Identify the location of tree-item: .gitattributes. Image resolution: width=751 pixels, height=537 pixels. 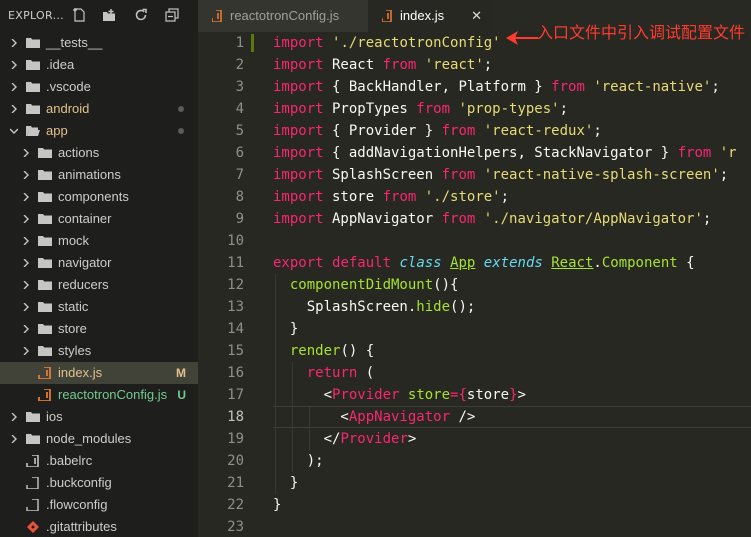
(99, 526).